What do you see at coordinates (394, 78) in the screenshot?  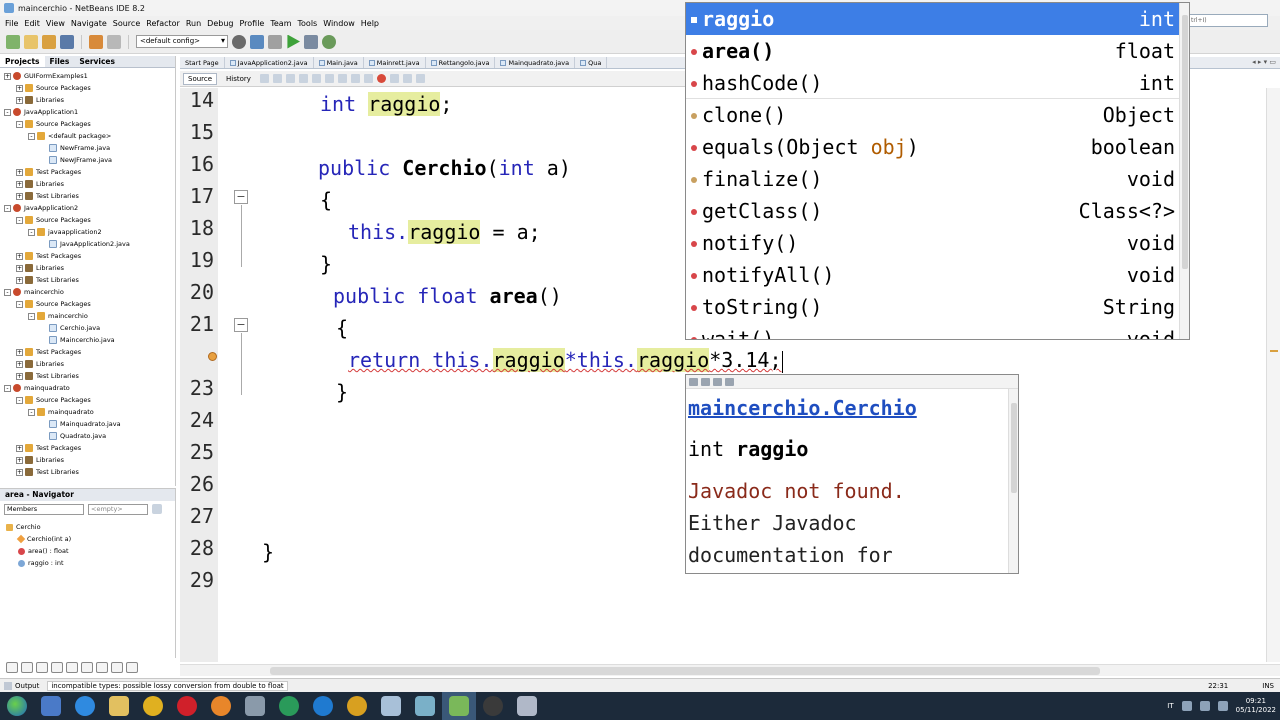 I see `stop-macro-icon` at bounding box center [394, 78].